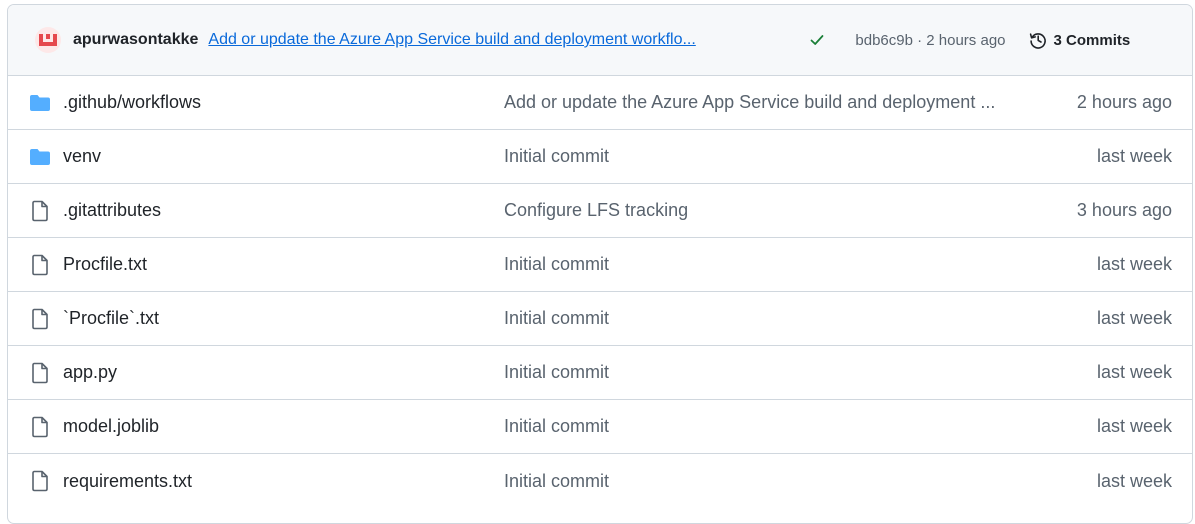 The width and height of the screenshot is (1195, 524). Describe the element at coordinates (82, 156) in the screenshot. I see `file-name-link: venv` at that location.